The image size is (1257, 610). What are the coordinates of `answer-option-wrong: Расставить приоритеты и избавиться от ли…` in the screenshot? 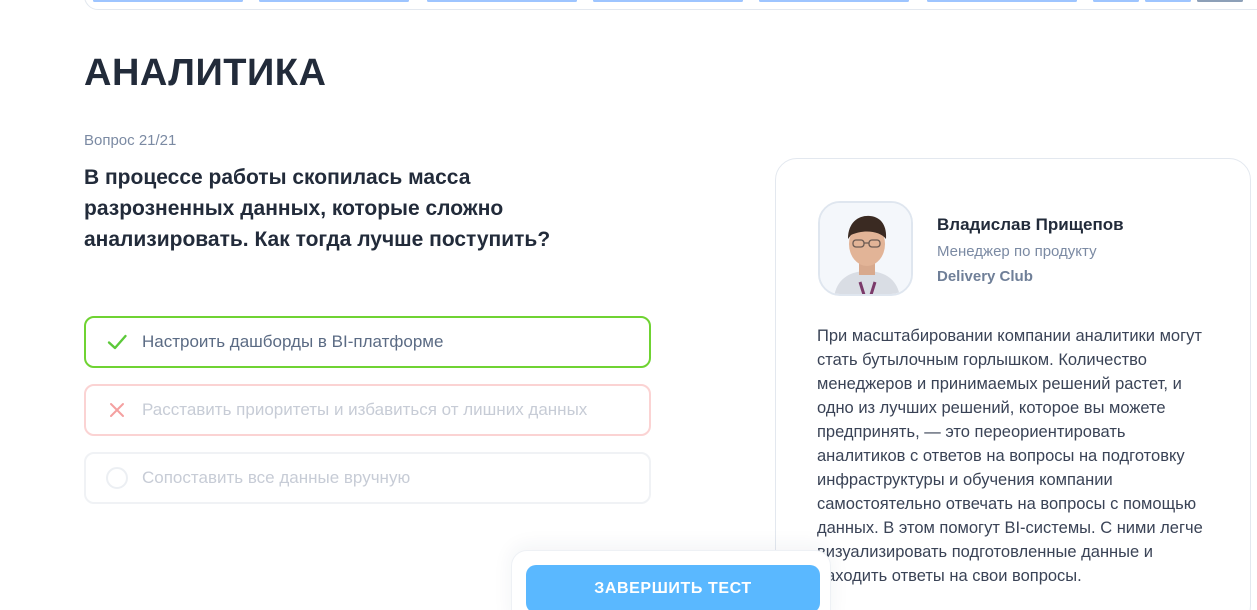 It's located at (367, 410).